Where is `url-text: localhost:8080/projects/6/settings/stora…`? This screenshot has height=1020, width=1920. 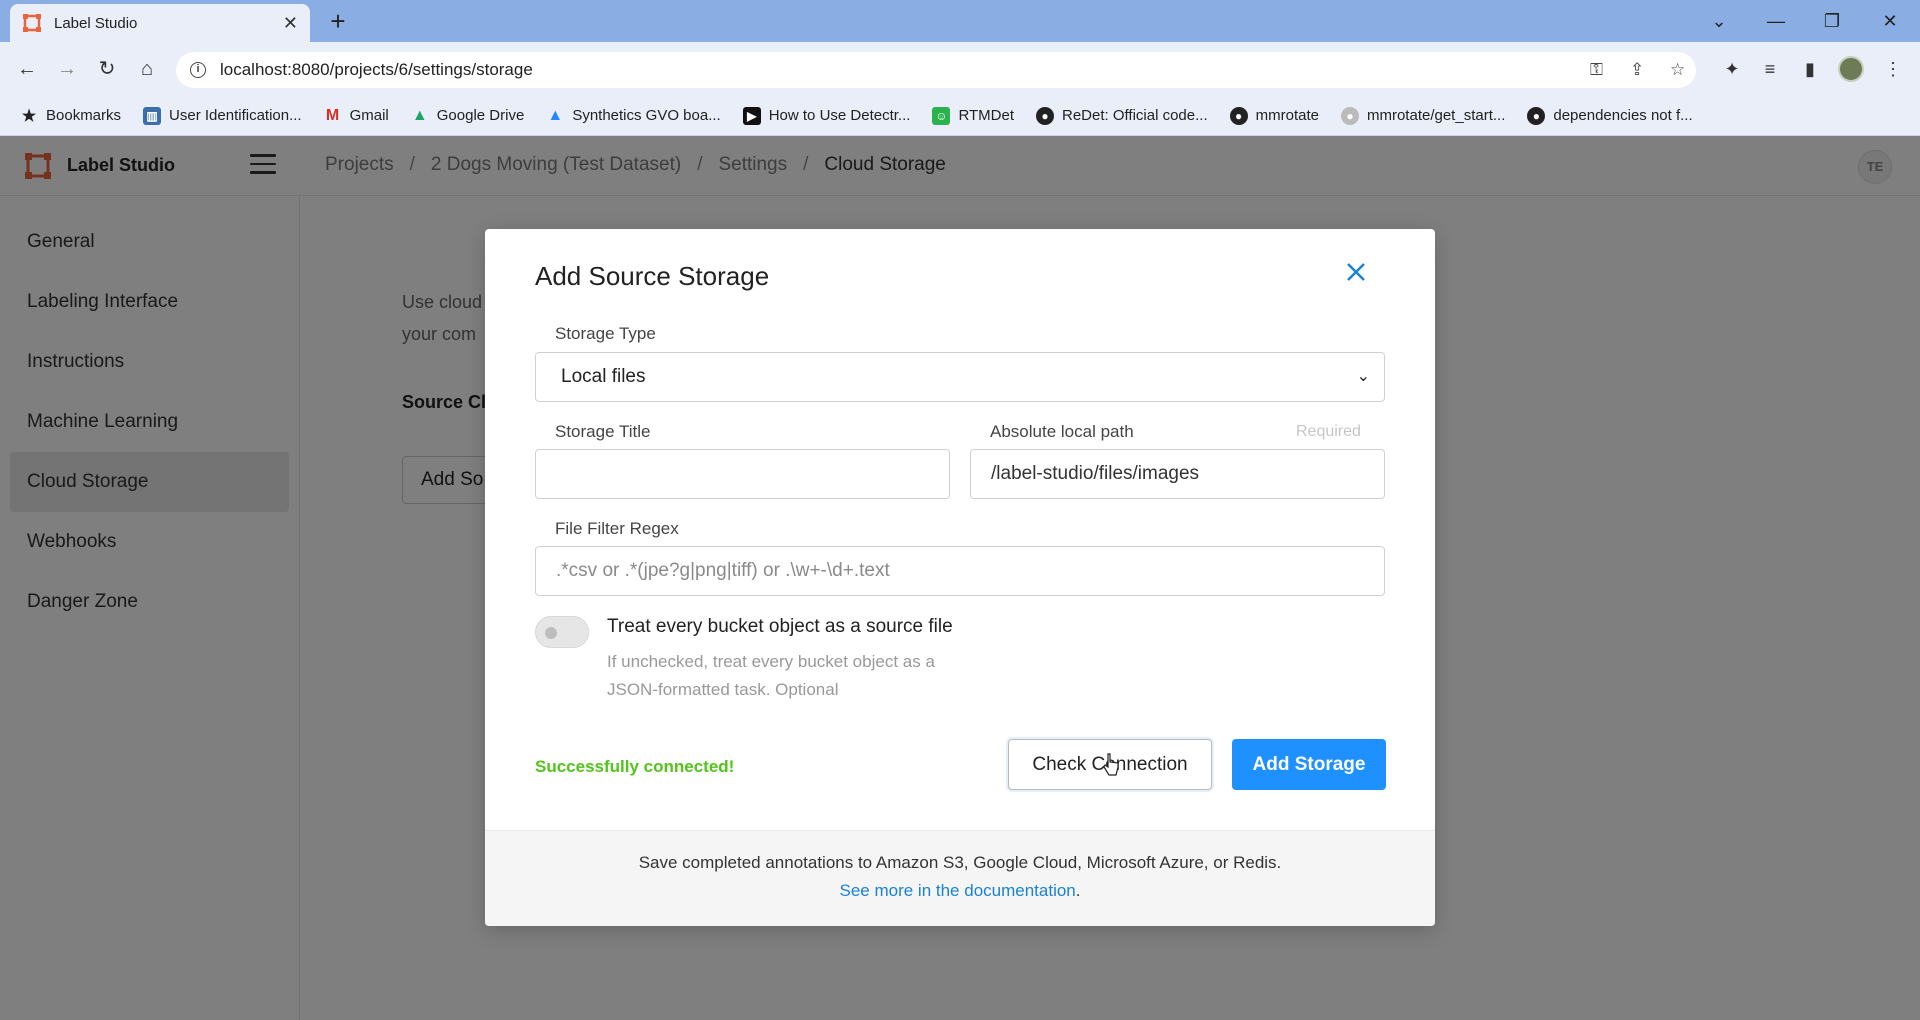
url-text: localhost:8080/projects/6/settings/stora… is located at coordinates (376, 69).